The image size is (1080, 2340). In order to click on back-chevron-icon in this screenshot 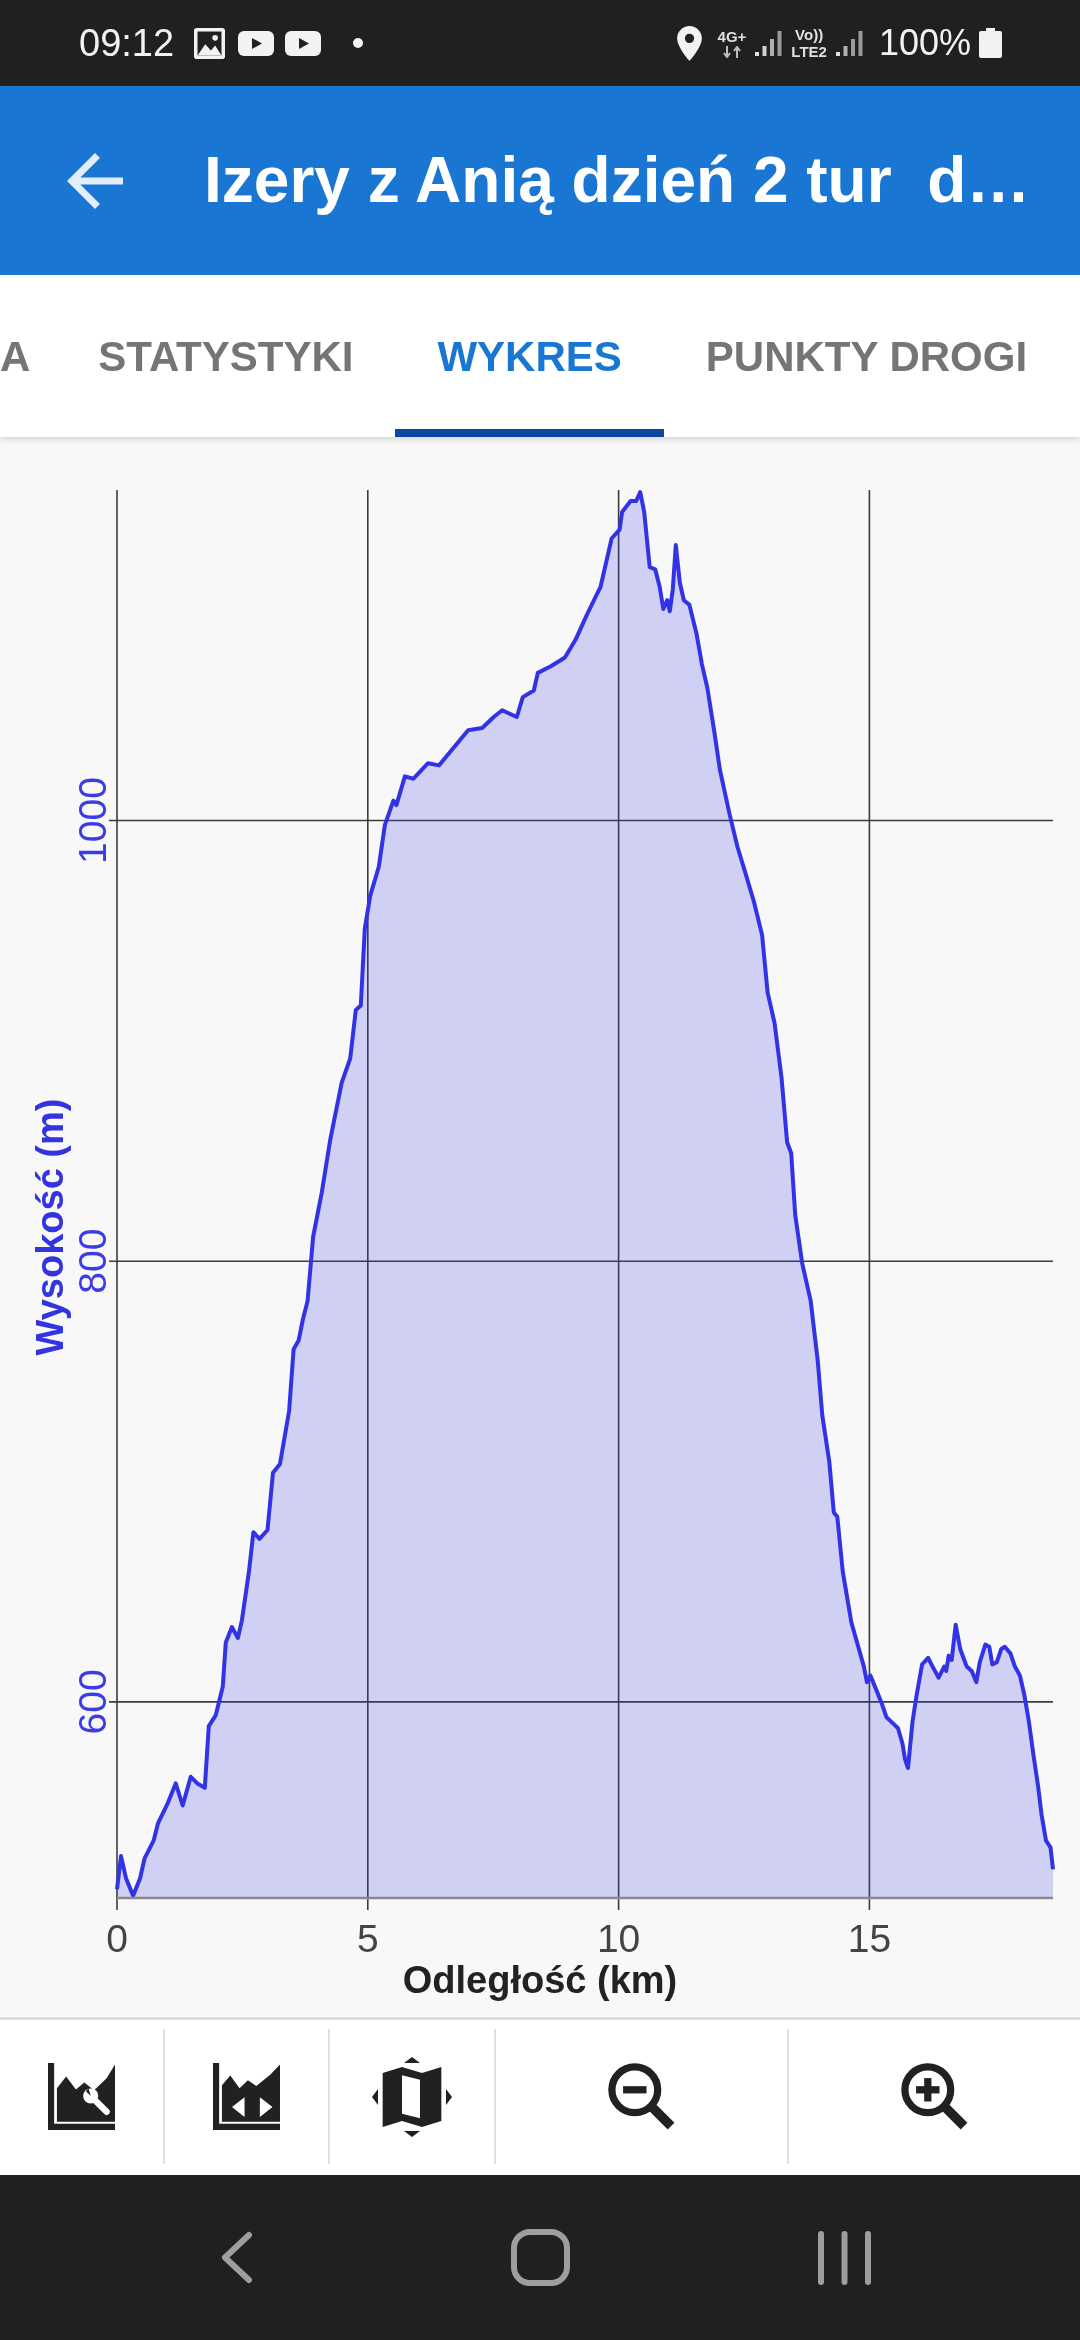, I will do `click(236, 2257)`.